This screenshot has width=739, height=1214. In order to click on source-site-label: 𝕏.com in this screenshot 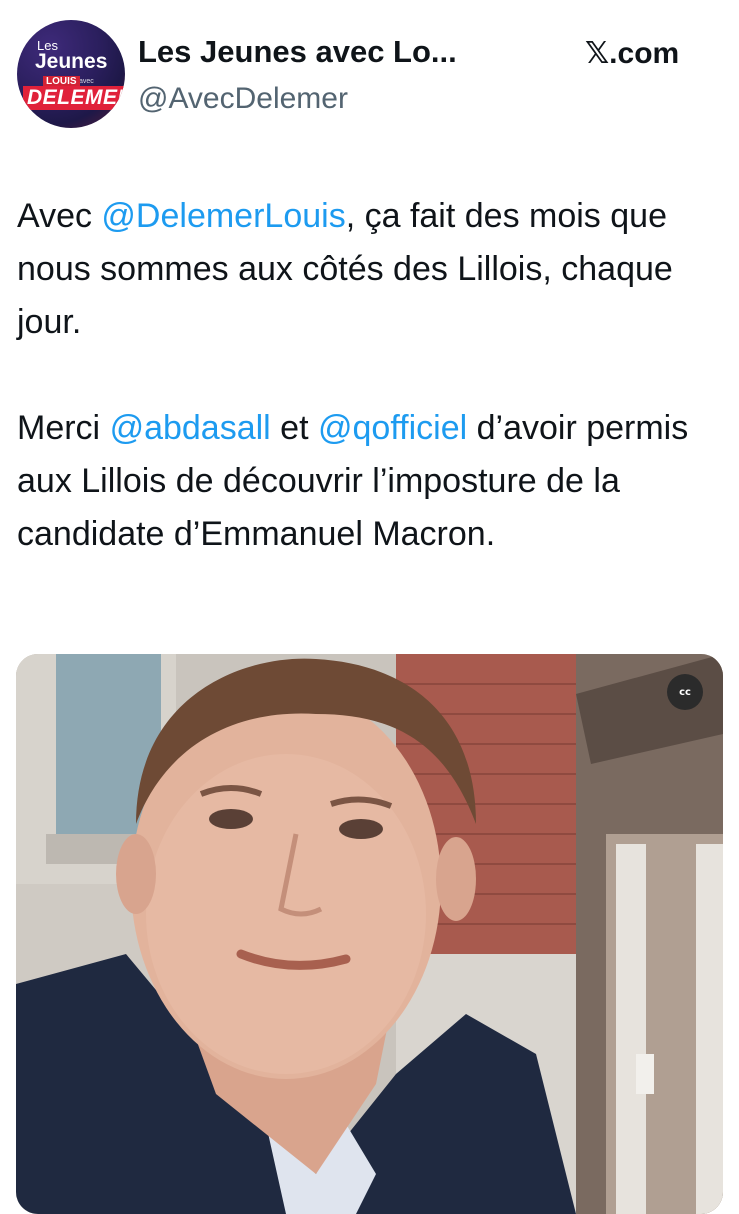, I will do `click(632, 53)`.